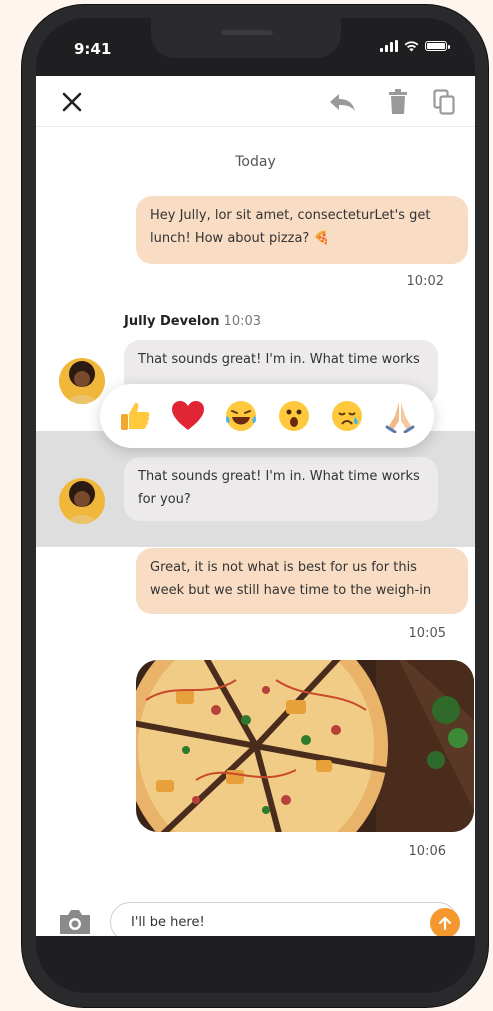 The width and height of the screenshot is (493, 1011). Describe the element at coordinates (411, 45) in the screenshot. I see `wifi-icon` at that location.